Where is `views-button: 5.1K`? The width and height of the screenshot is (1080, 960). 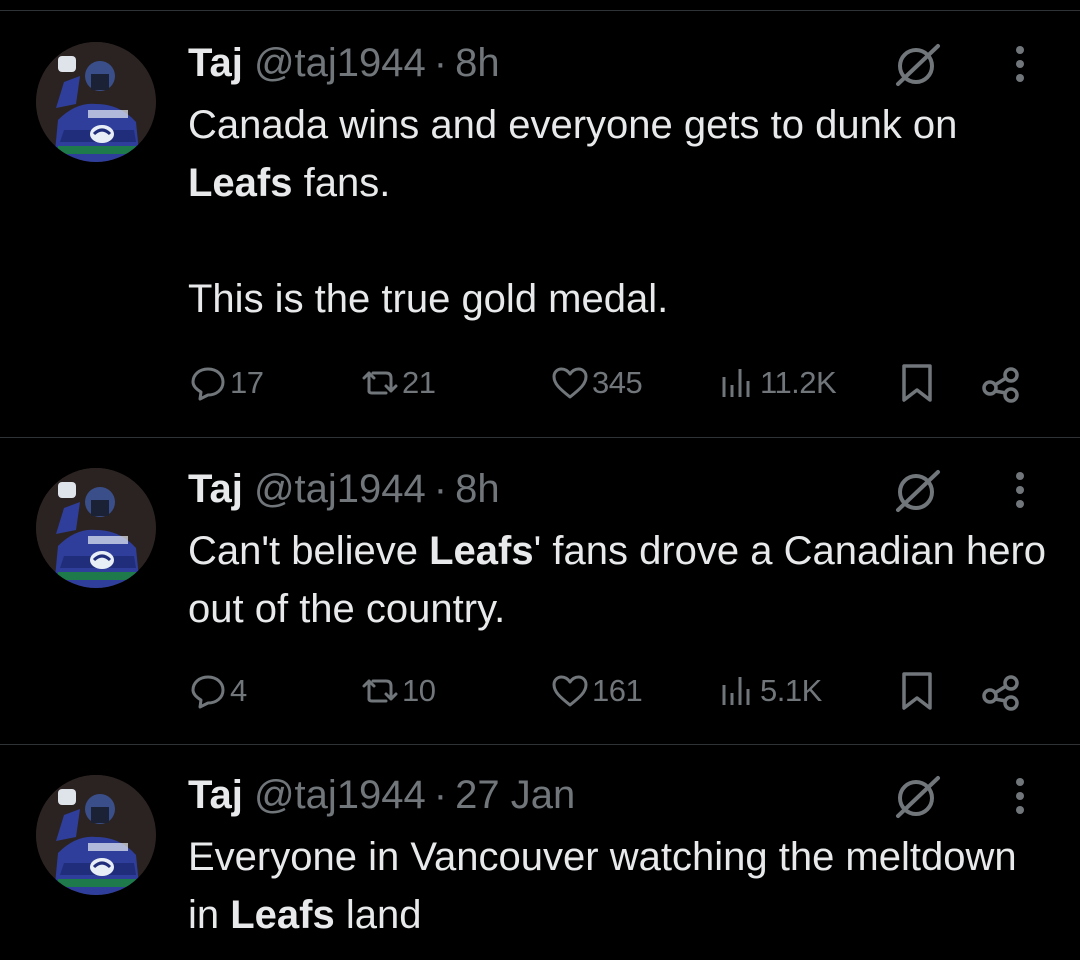 views-button: 5.1K is located at coordinates (770, 691).